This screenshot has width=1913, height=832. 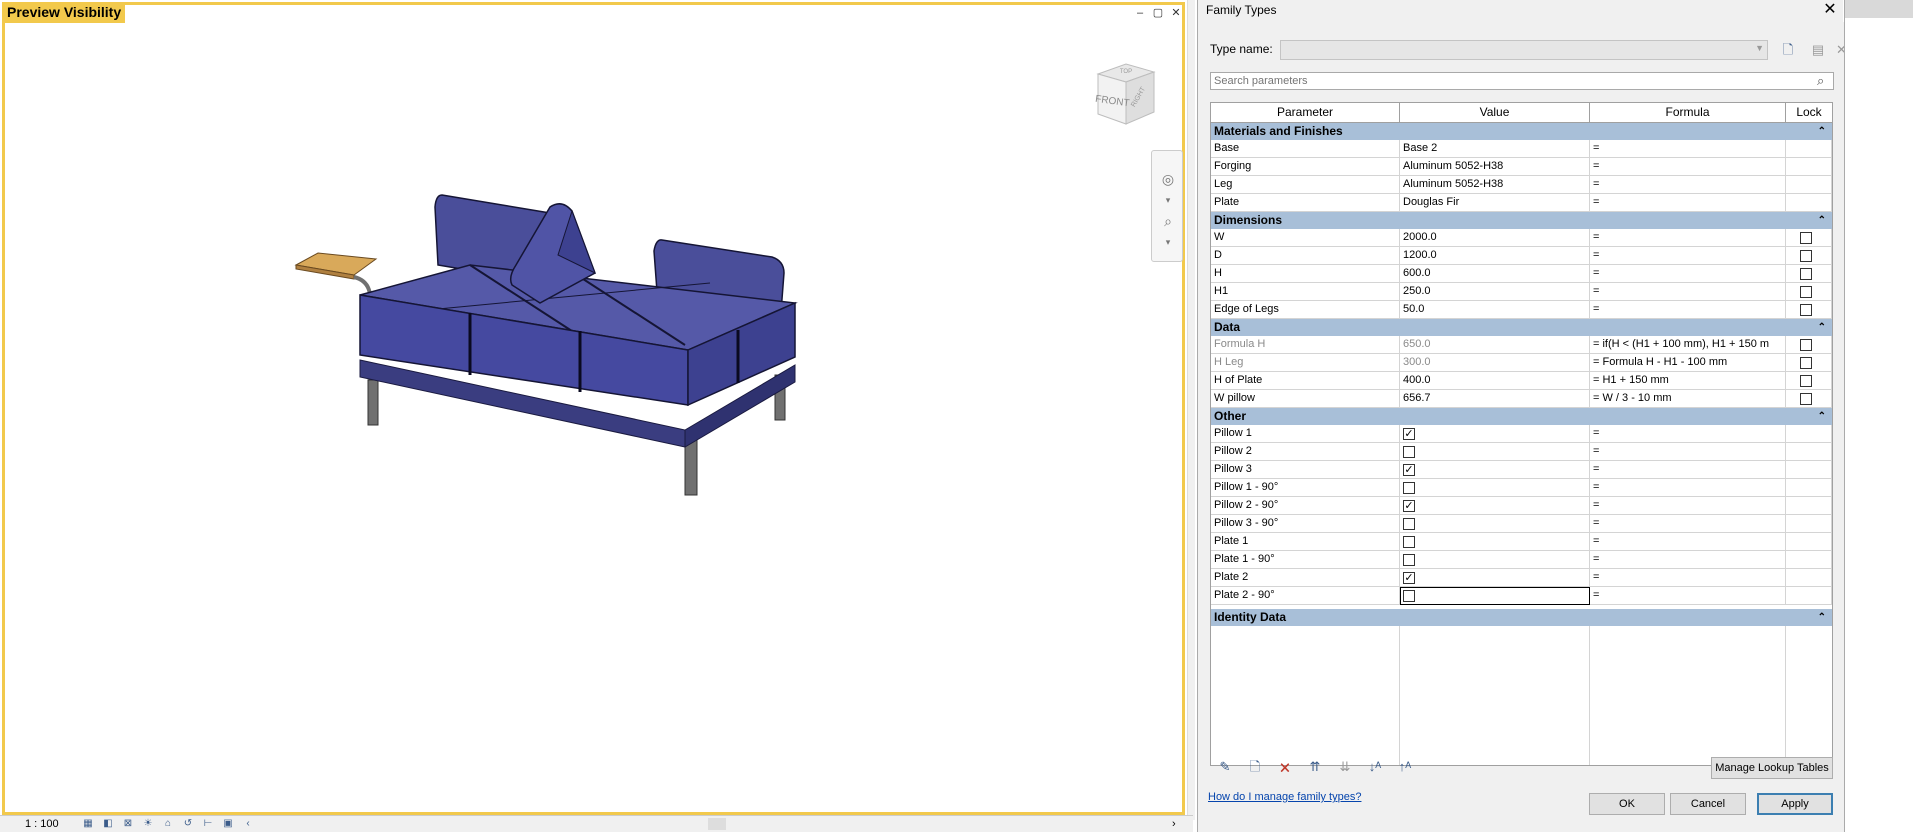 I want to click on shadows-icon: ⊠, so click(x=128, y=824).